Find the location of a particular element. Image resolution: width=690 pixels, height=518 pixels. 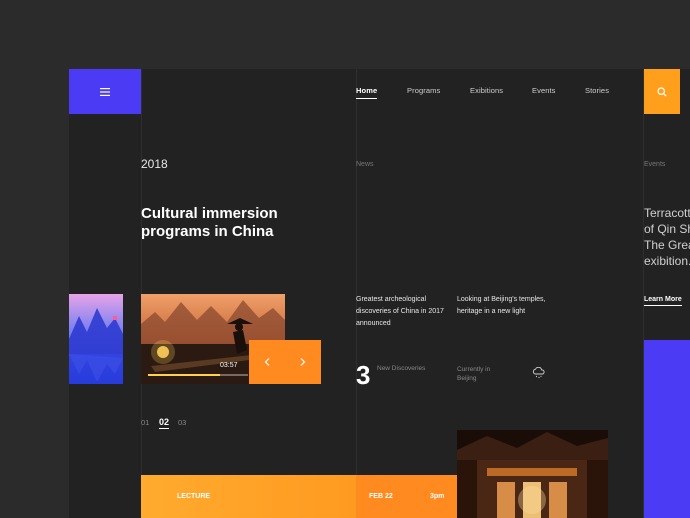

lecture-card is located at coordinates (248, 496).